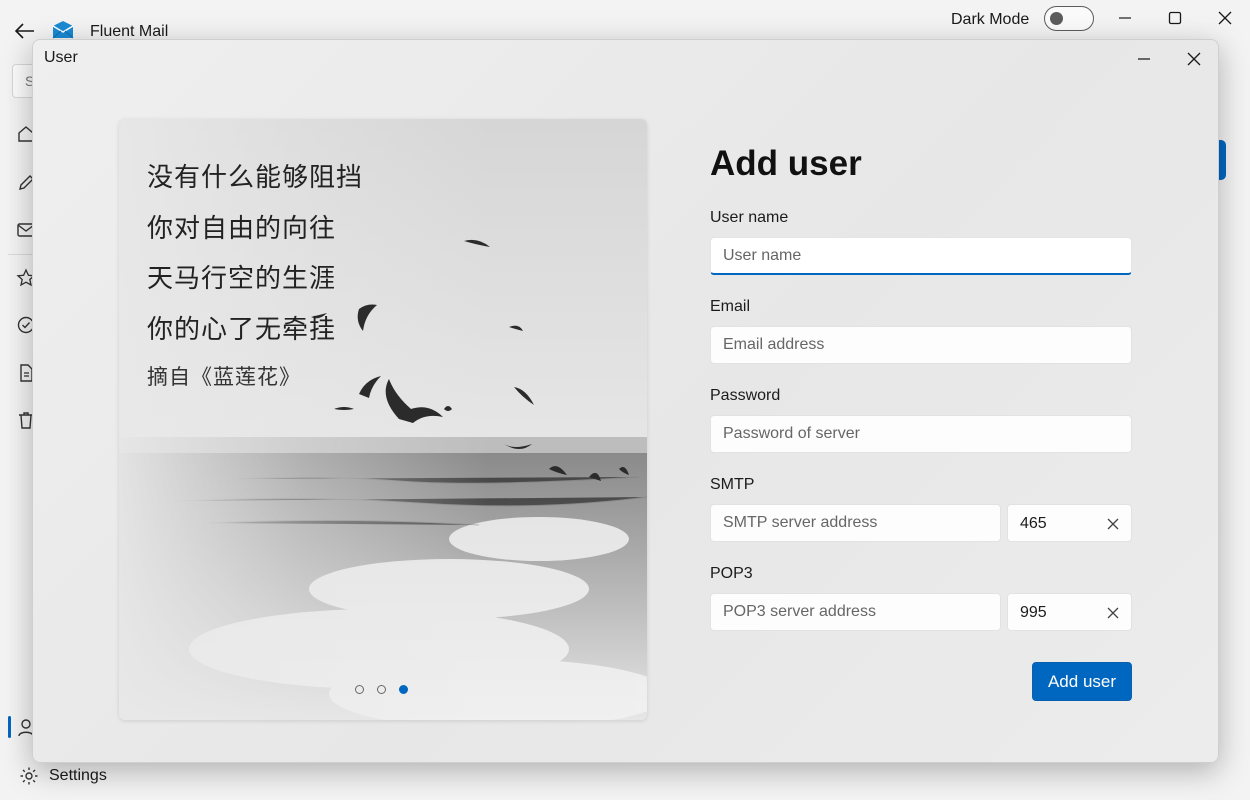 This screenshot has width=1250, height=800. What do you see at coordinates (1069, 18) in the screenshot?
I see `dark-mode-toggle` at bounding box center [1069, 18].